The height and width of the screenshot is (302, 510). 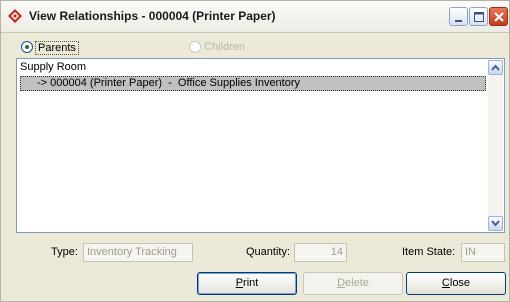 What do you see at coordinates (458, 16) in the screenshot?
I see `minimize-button` at bounding box center [458, 16].